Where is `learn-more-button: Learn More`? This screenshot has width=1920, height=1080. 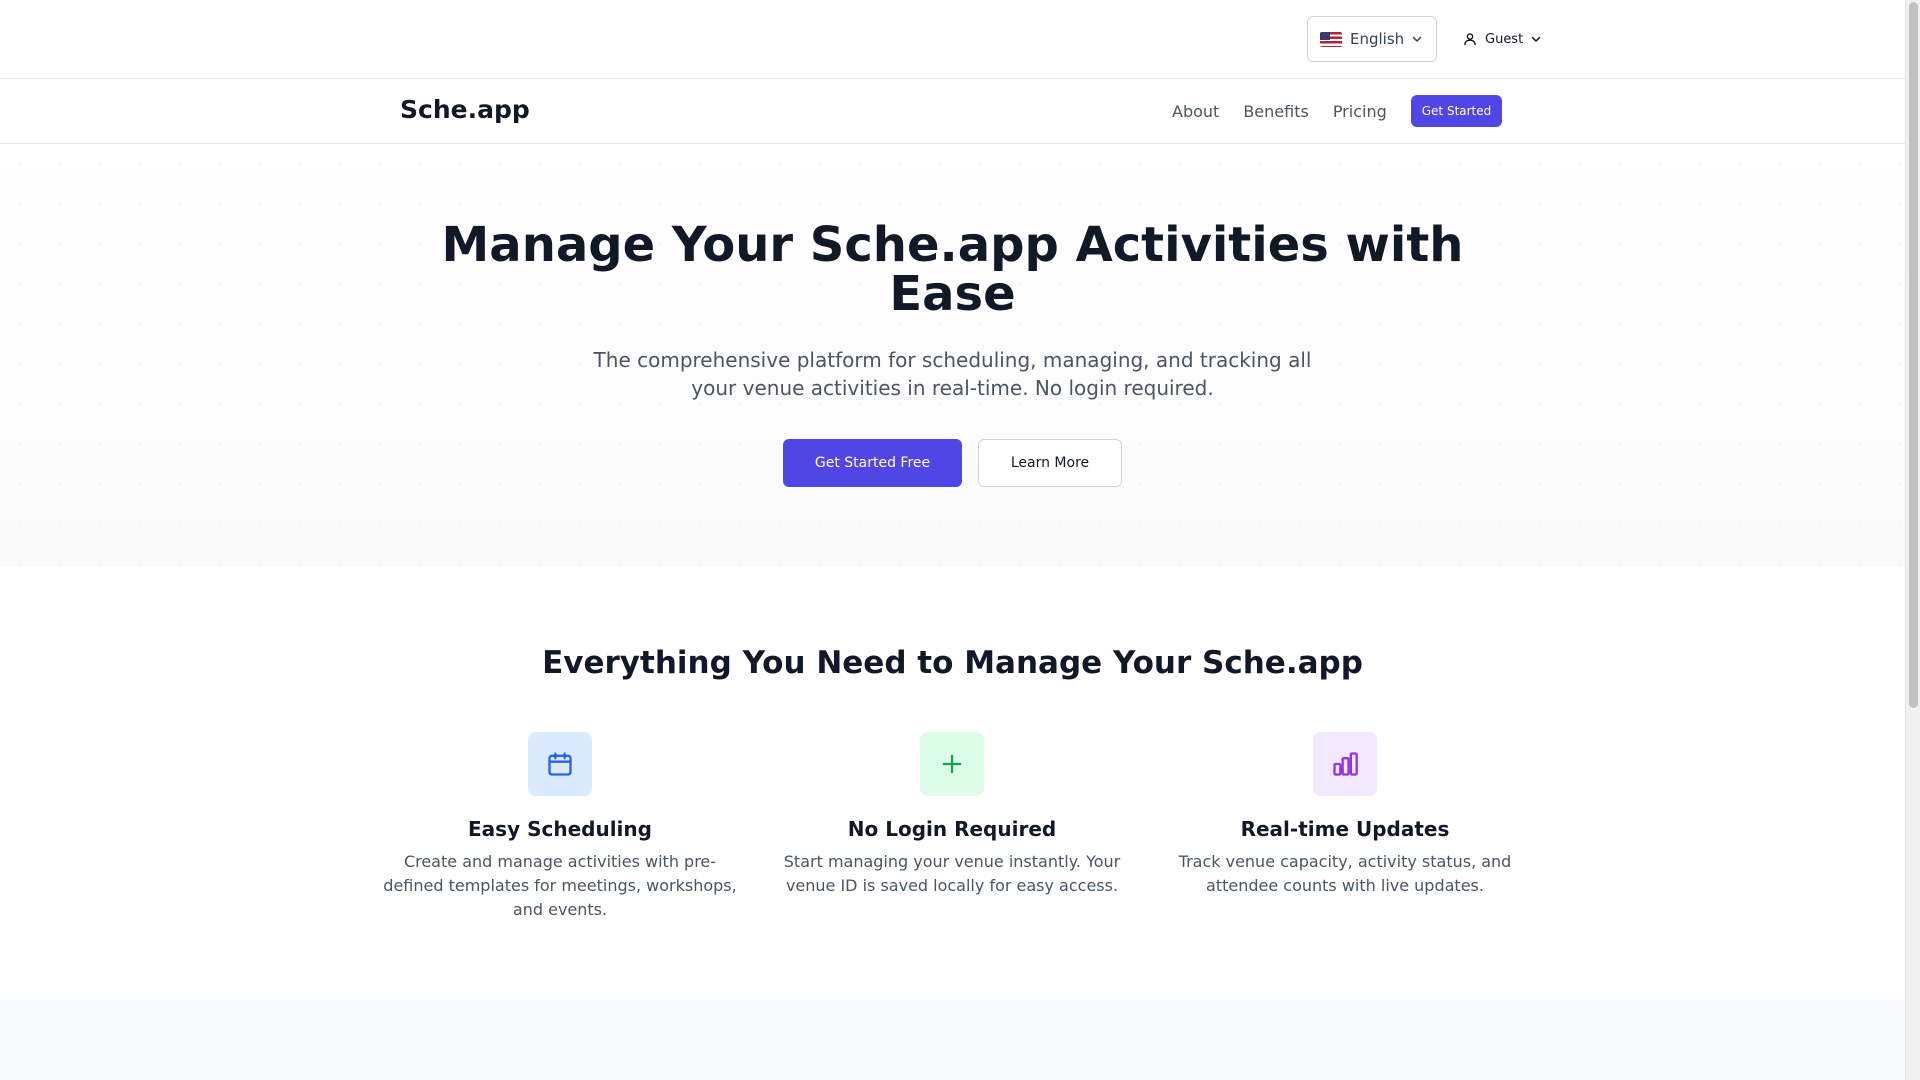 learn-more-button: Learn More is located at coordinates (1050, 463).